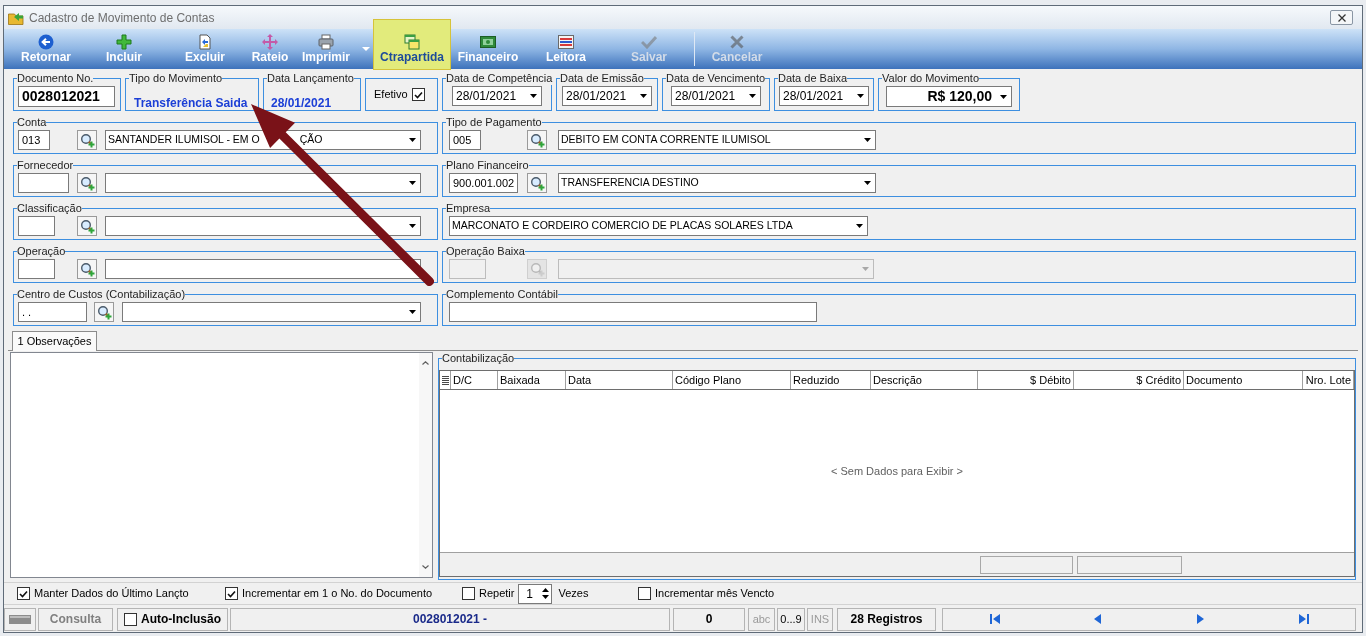 This screenshot has width=1366, height=636. What do you see at coordinates (49, 208) in the screenshot?
I see `group-label: Classificação` at bounding box center [49, 208].